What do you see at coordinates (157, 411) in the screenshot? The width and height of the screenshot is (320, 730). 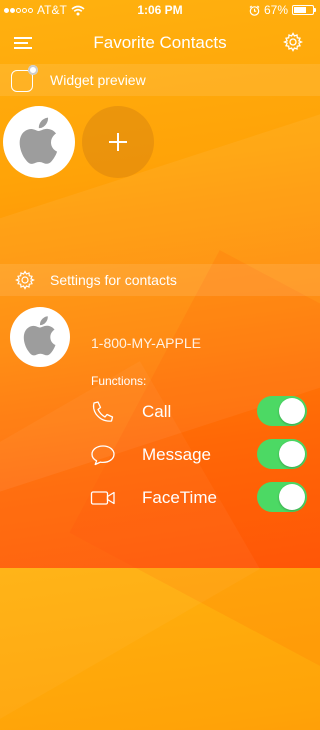 I see `function-label: Call` at bounding box center [157, 411].